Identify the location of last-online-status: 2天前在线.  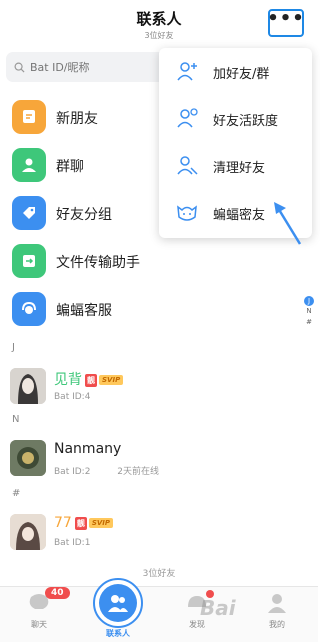
(138, 472).